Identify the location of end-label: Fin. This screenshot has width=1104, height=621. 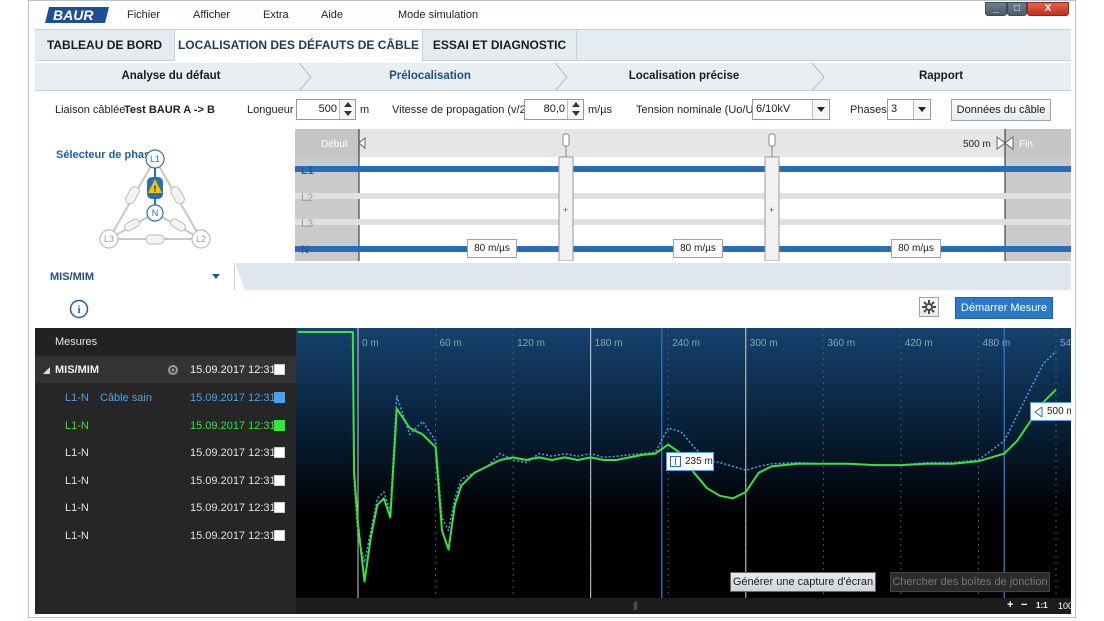
(1026, 144).